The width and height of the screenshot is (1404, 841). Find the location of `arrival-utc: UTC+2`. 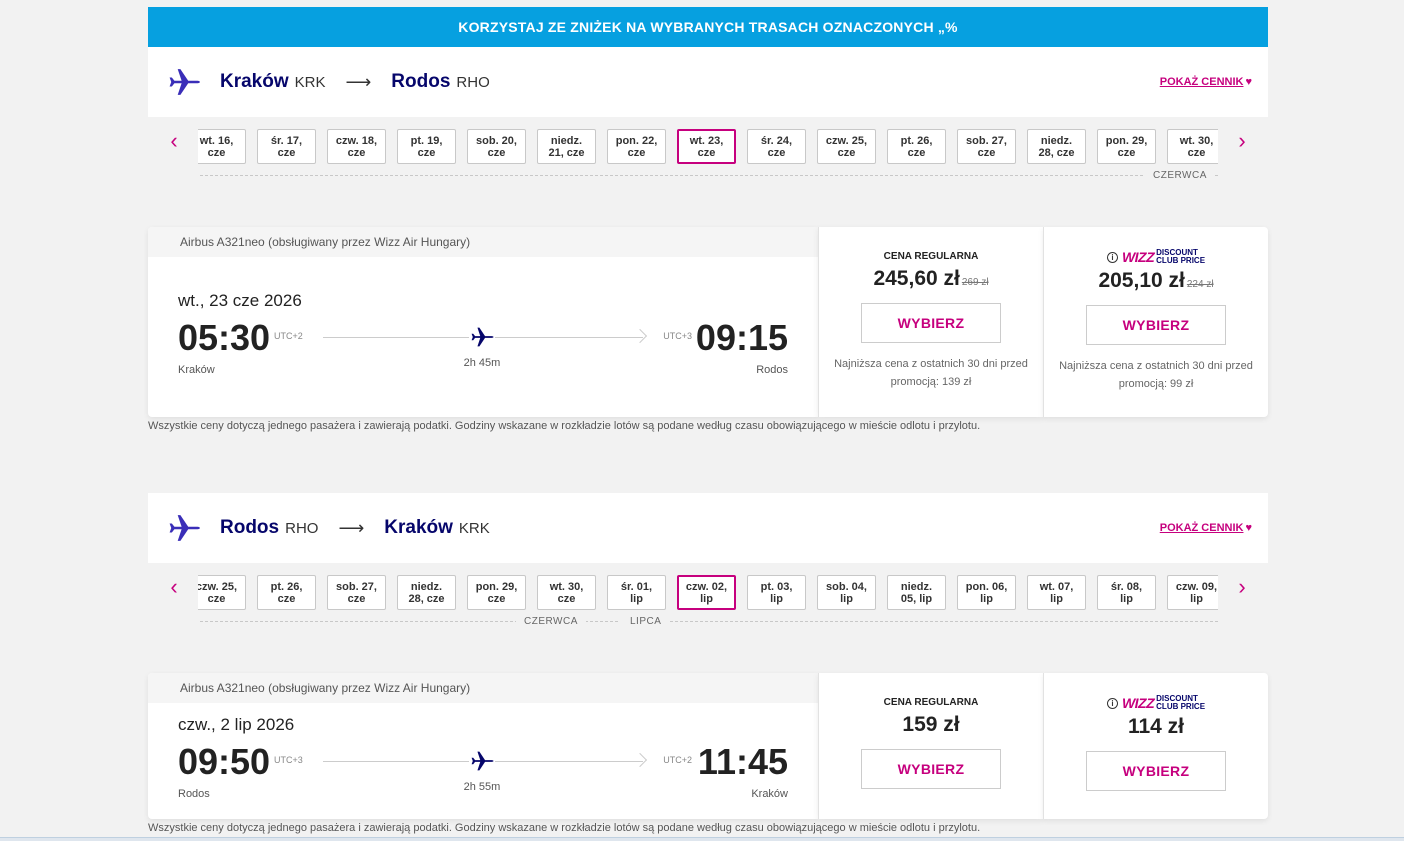

arrival-utc: UTC+2 is located at coordinates (677, 760).